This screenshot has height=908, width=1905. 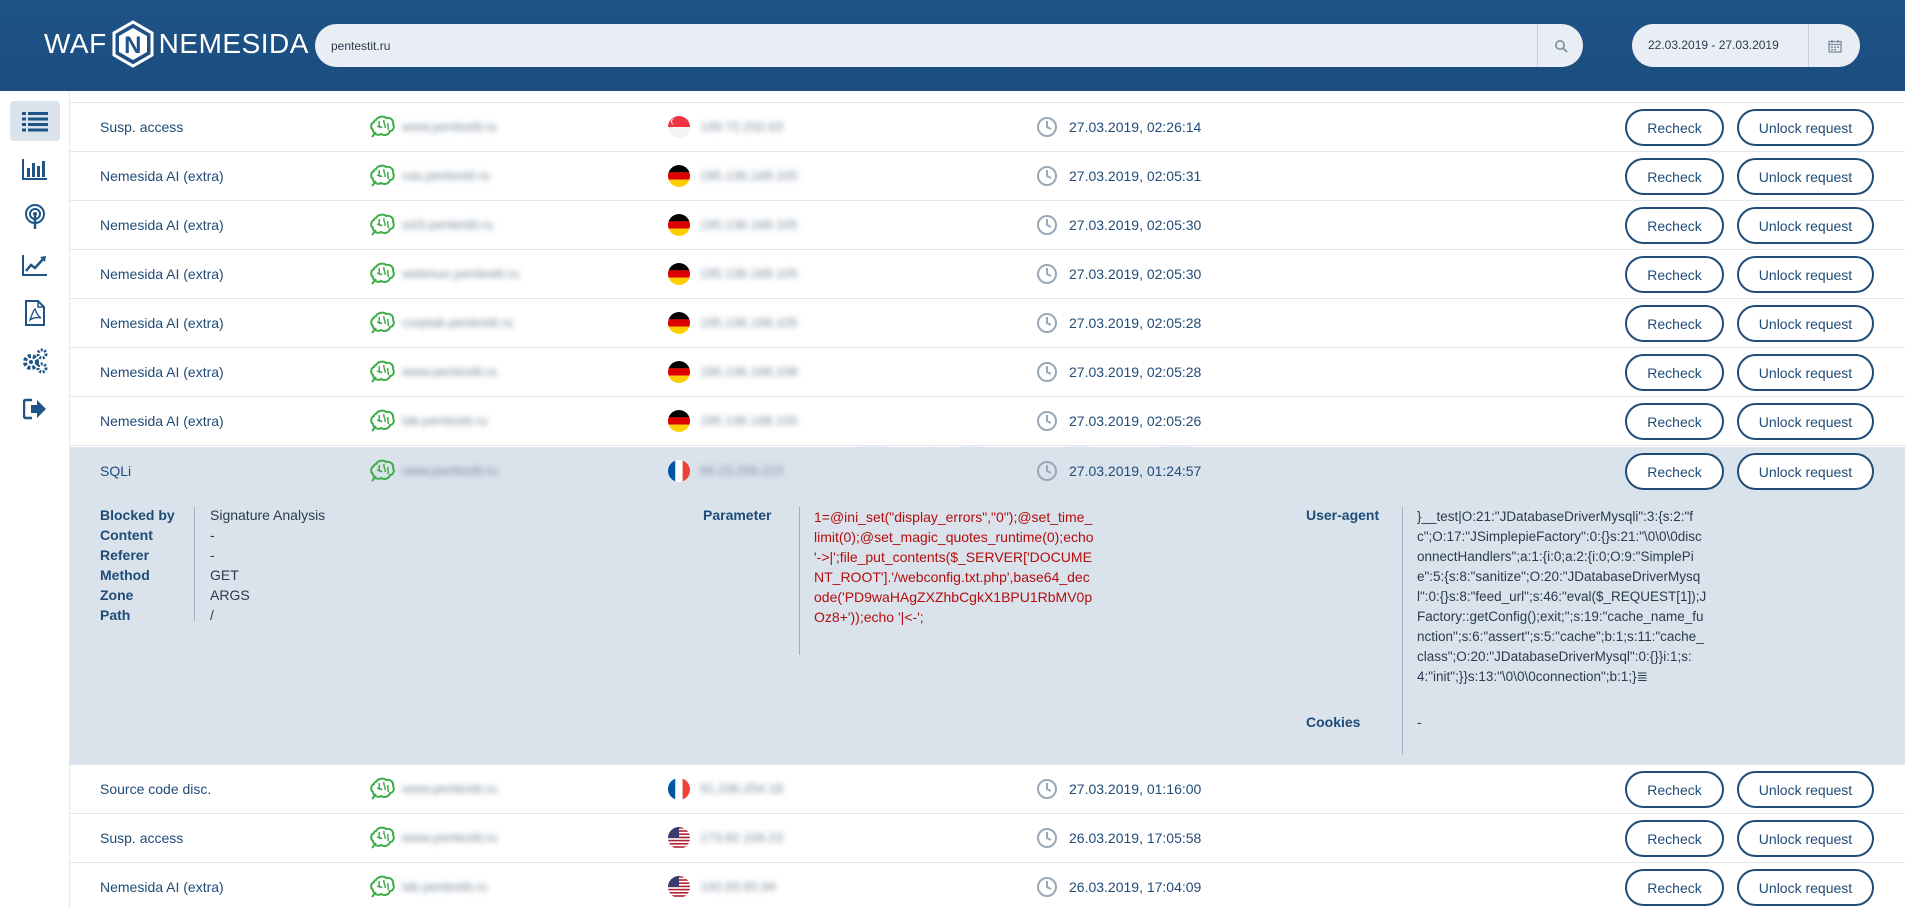 What do you see at coordinates (926, 45) in the screenshot?
I see `search-input` at bounding box center [926, 45].